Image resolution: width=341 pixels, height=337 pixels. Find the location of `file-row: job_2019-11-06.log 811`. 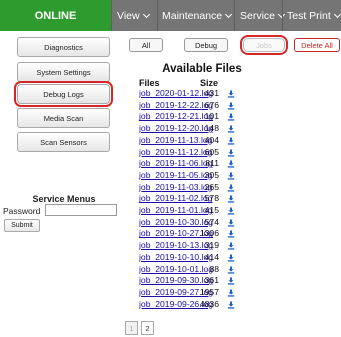

file-row: job_2019-11-06.log 811 is located at coordinates (170, 163).